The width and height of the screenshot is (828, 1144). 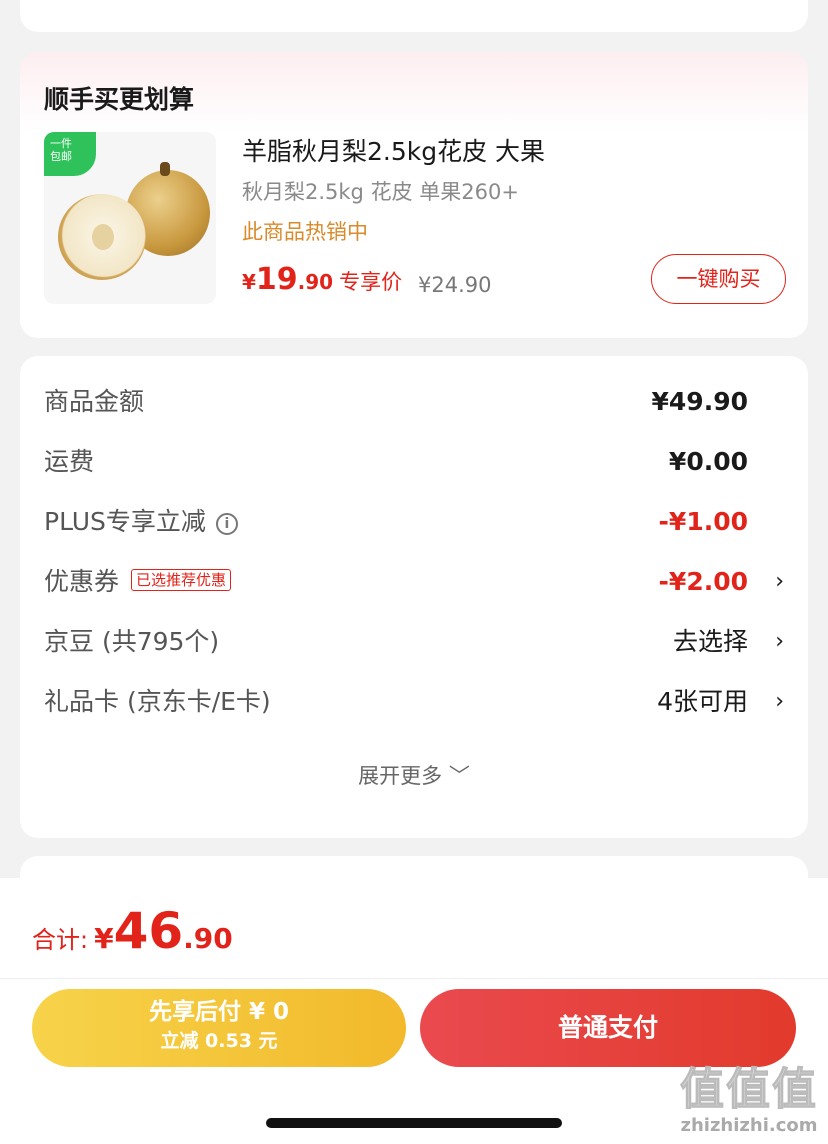 I want to click on row-label-wrap: 优惠券 已选推荐优惠, so click(x=138, y=582).